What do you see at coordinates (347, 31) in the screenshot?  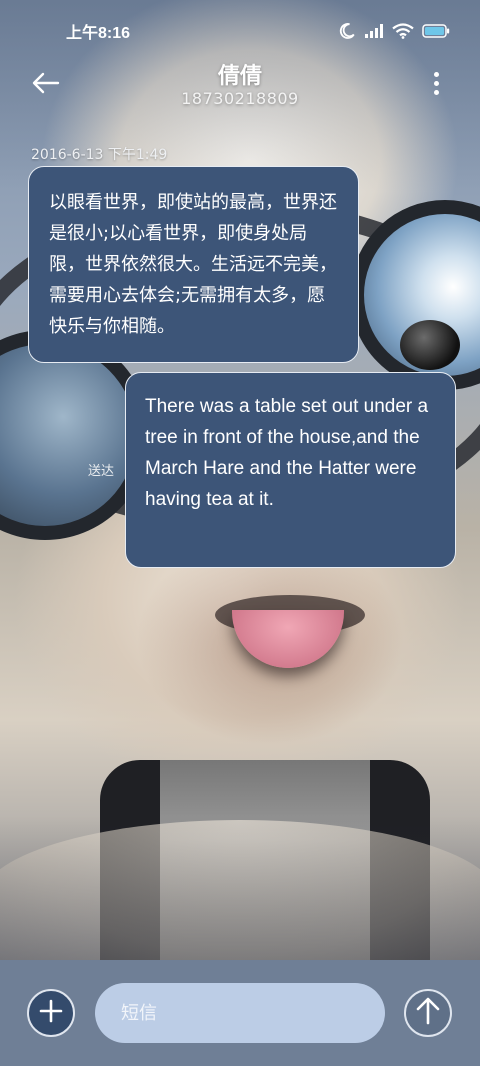 I see `moon-icon` at bounding box center [347, 31].